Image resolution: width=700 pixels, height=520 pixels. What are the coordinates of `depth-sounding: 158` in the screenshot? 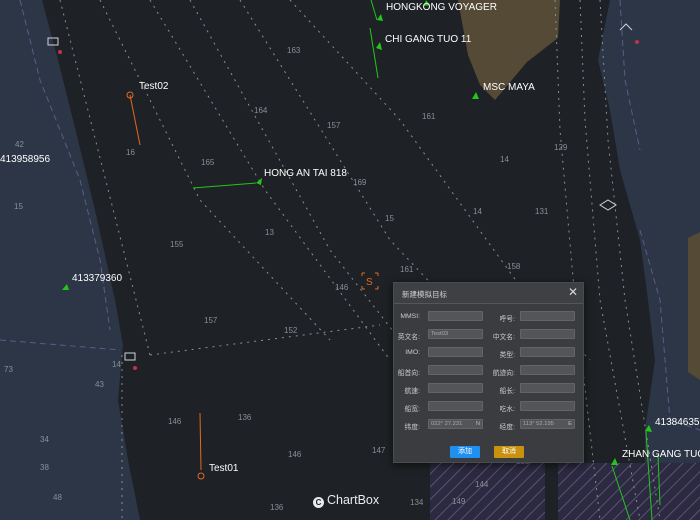 It's located at (514, 266).